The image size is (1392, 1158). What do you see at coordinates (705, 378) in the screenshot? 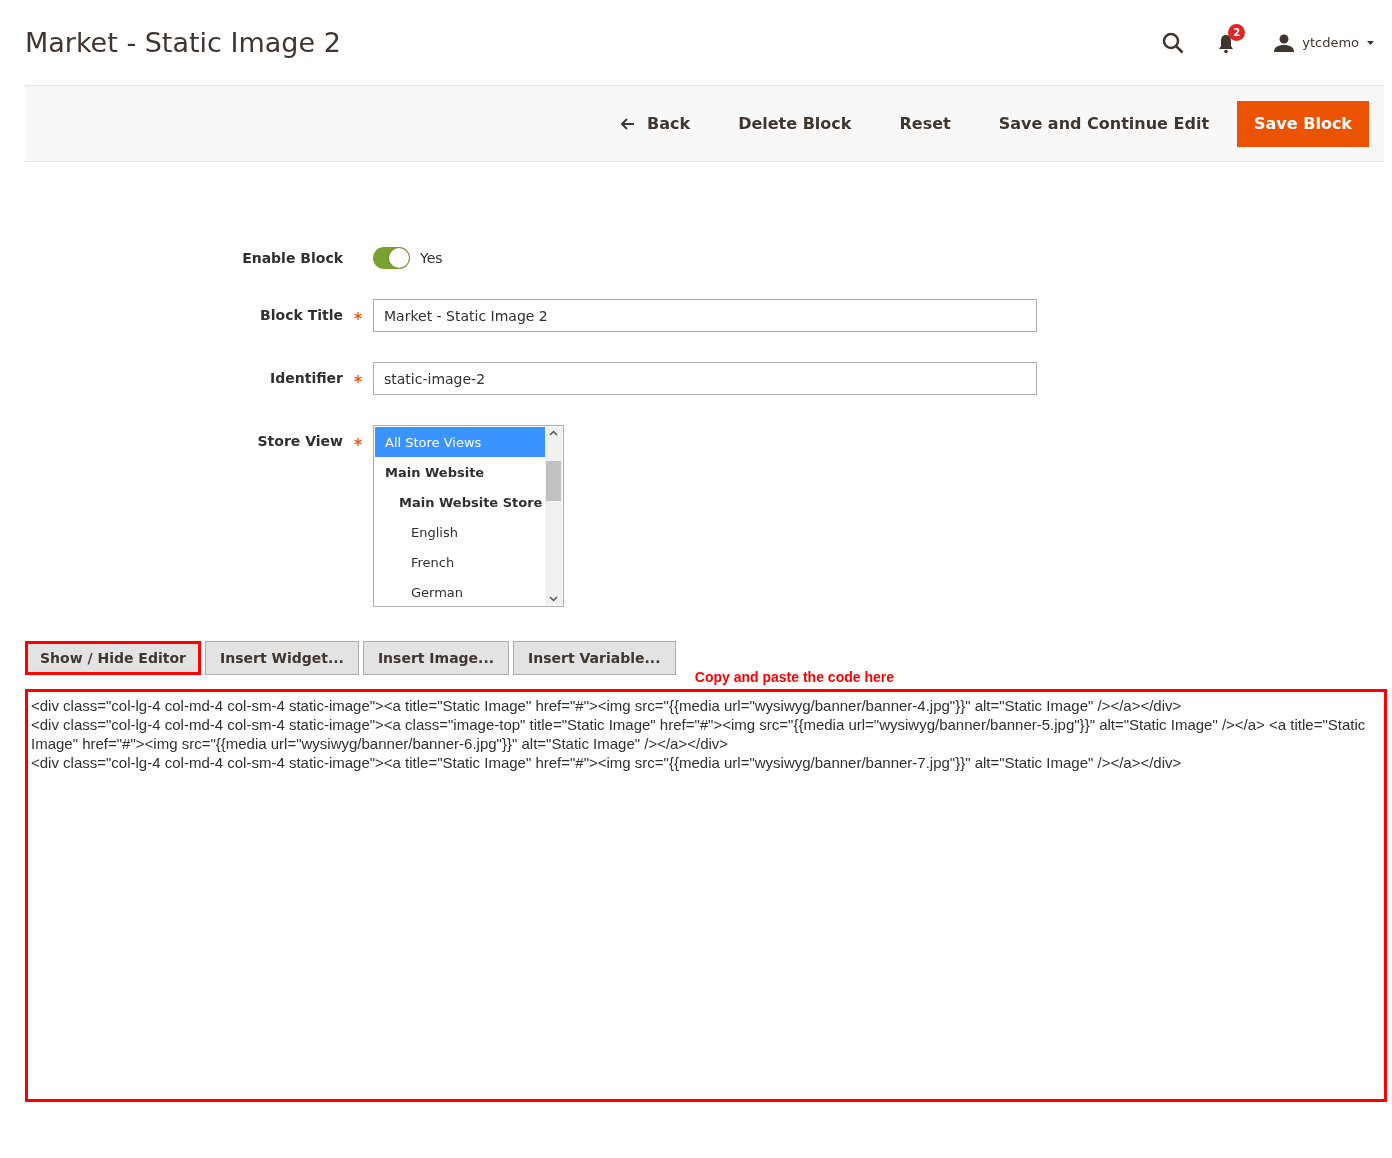
I see `text-input: static-image-2` at bounding box center [705, 378].